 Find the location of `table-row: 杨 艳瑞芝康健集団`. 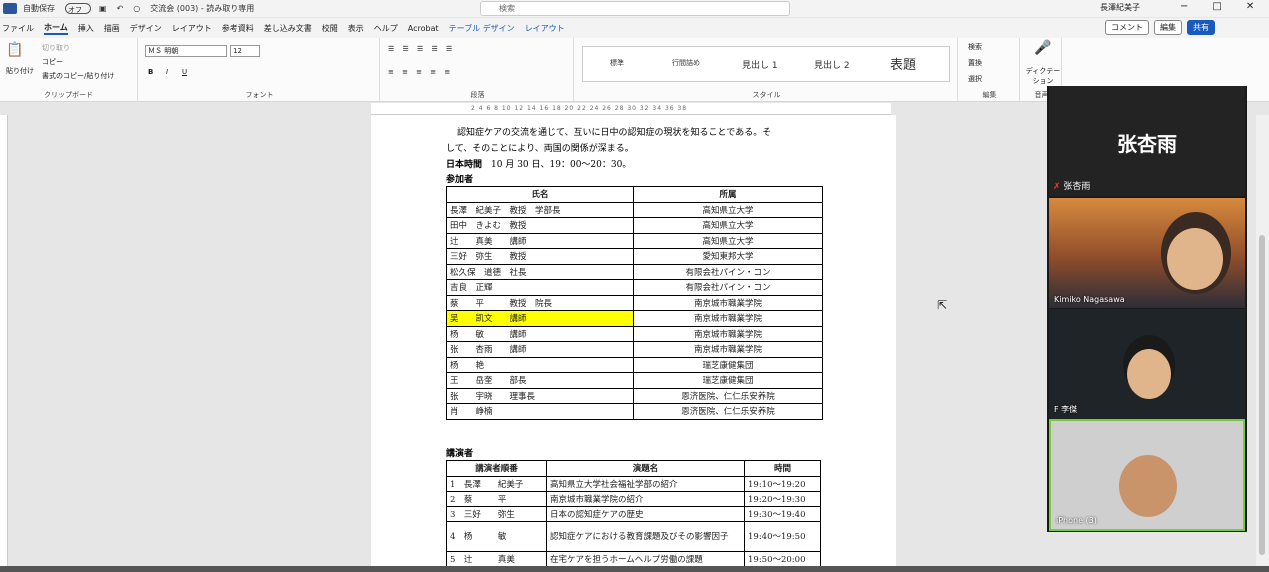

table-row: 杨 艳瑞芝康健集団 is located at coordinates (634, 364).